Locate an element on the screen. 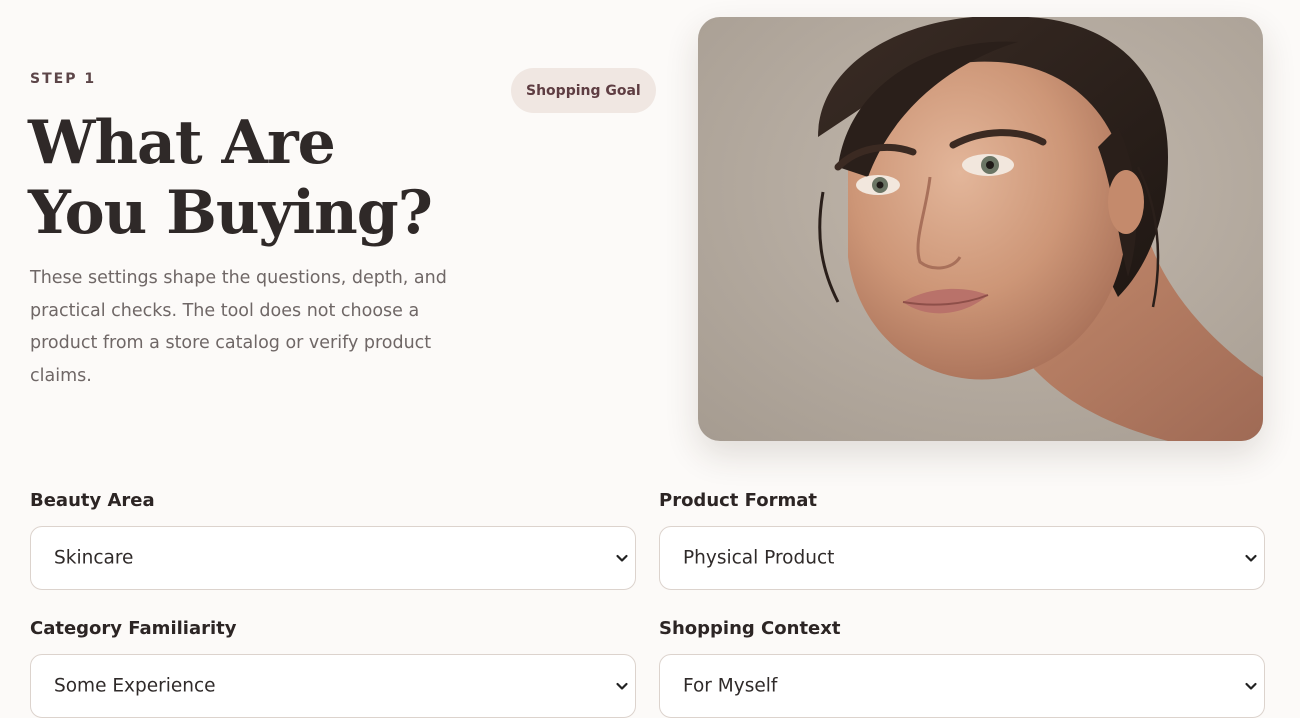  shopping-context-value: For Myself is located at coordinates (730, 686).